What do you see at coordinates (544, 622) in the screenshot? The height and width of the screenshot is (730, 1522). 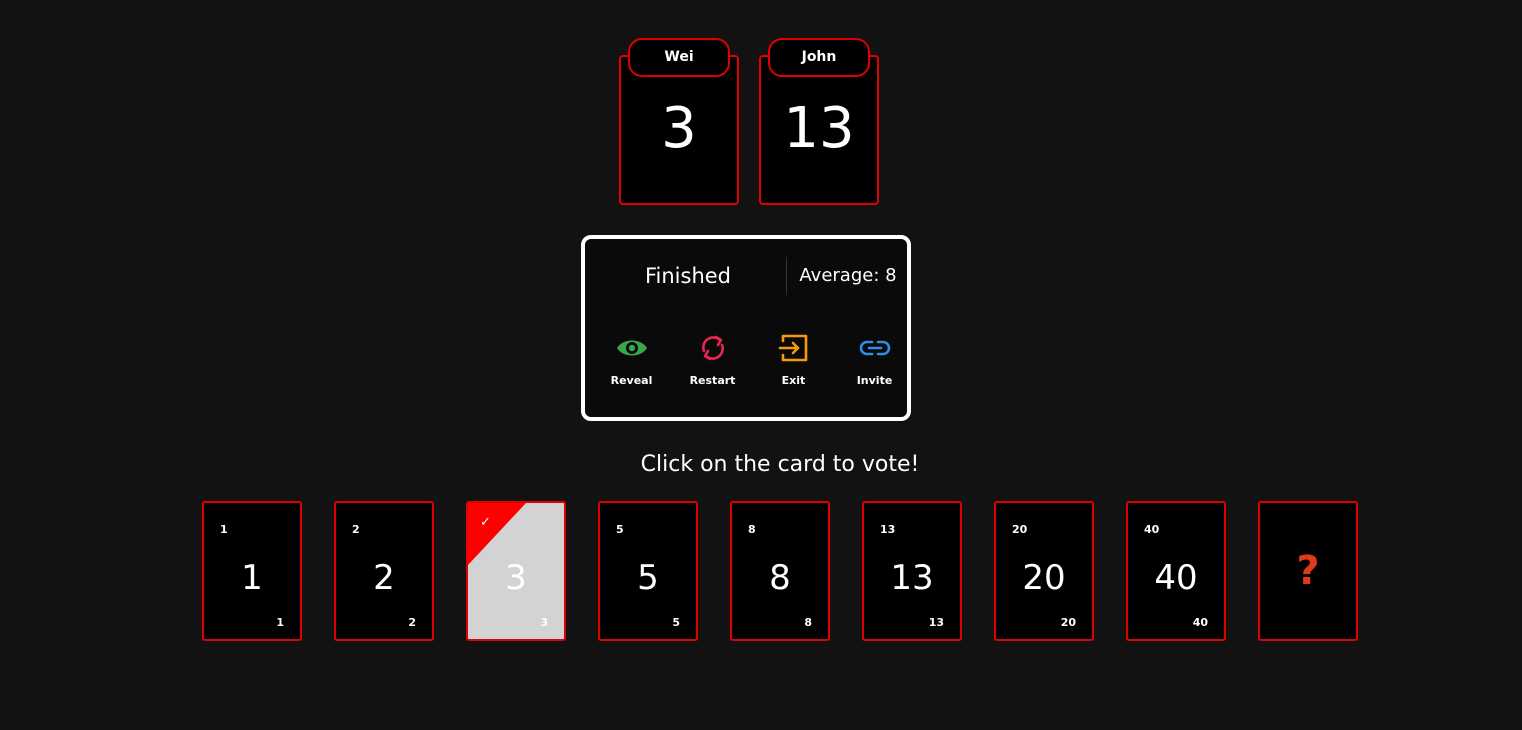 I see `card-corner-value: 3` at bounding box center [544, 622].